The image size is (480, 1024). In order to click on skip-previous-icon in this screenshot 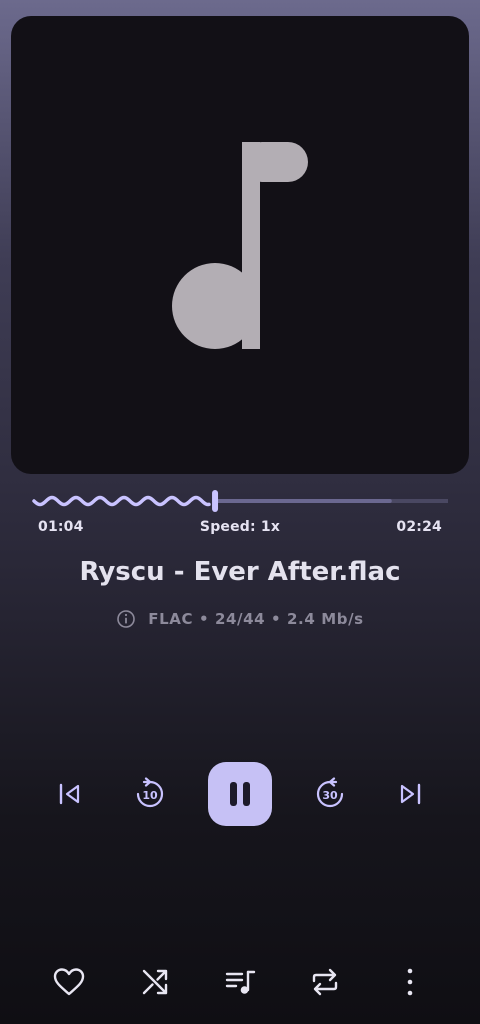, I will do `click(69, 794)`.